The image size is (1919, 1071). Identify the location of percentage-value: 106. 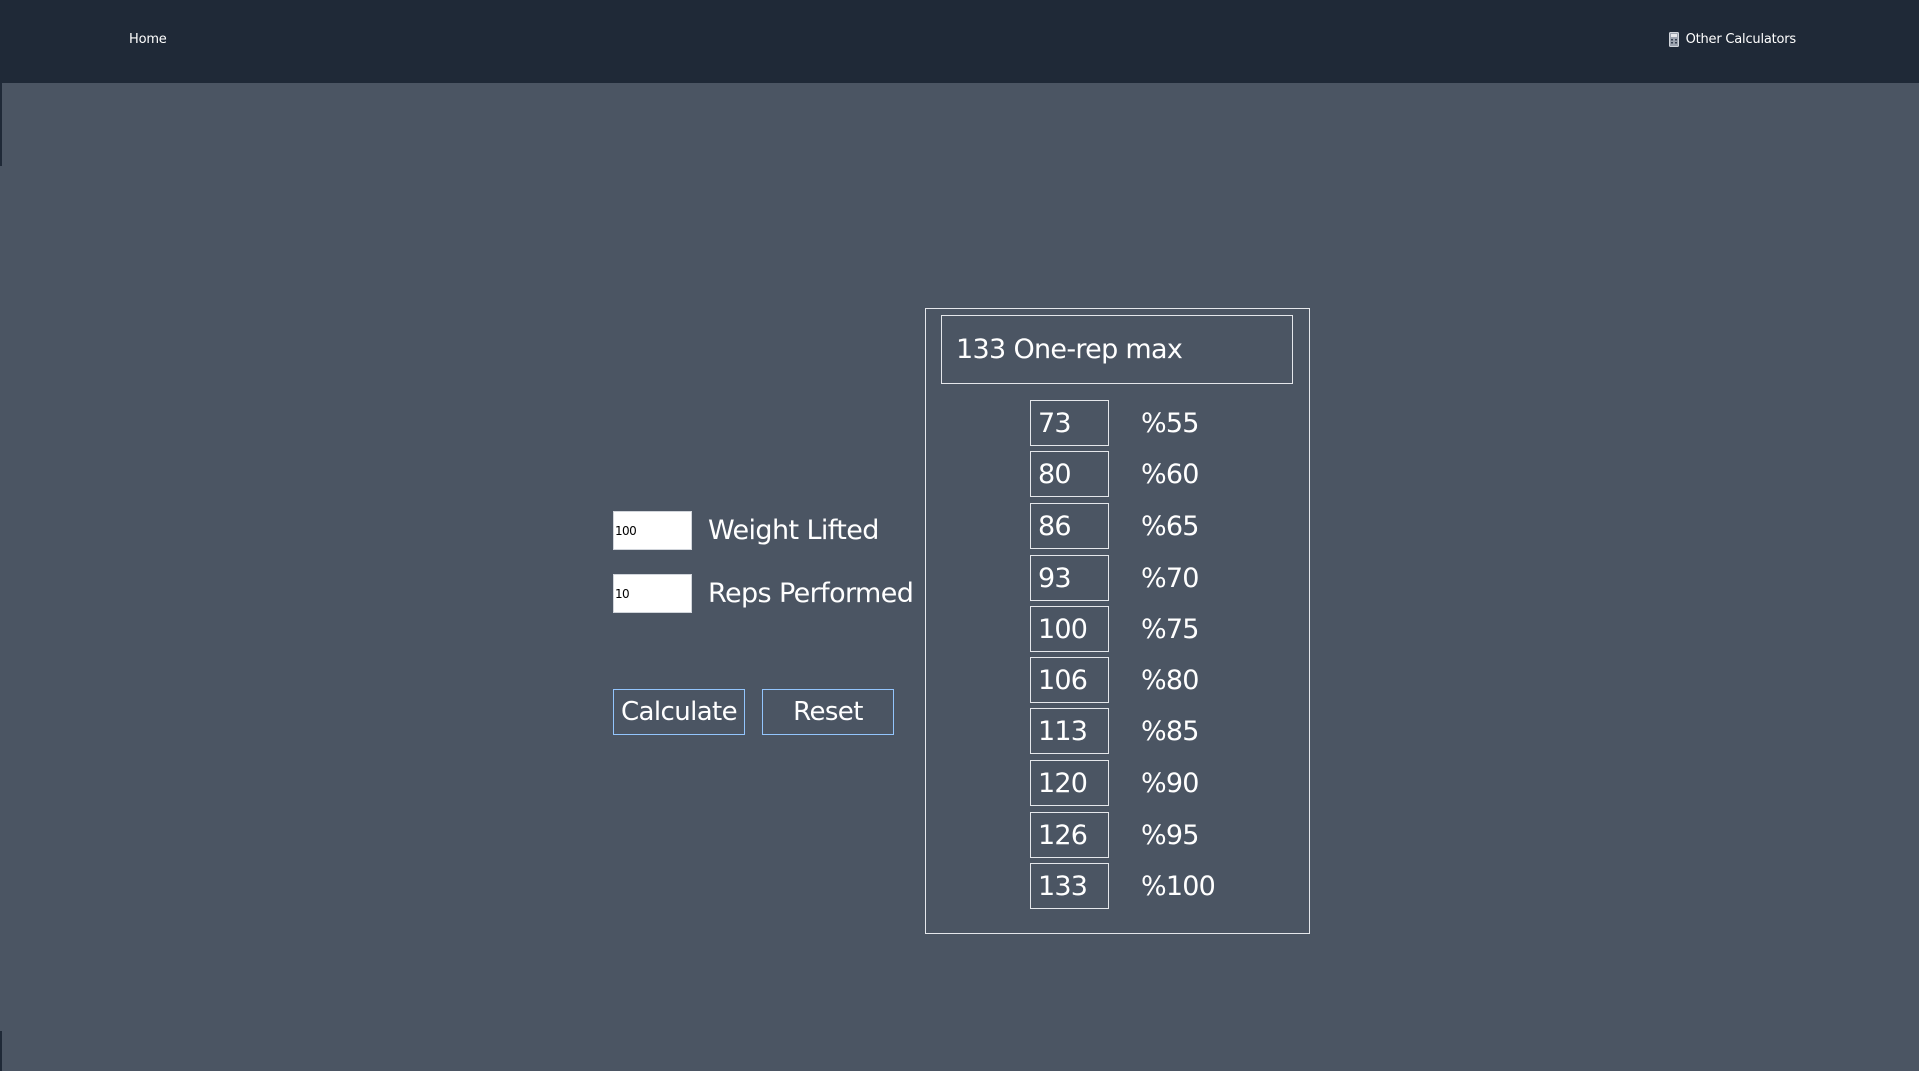
(1069, 680).